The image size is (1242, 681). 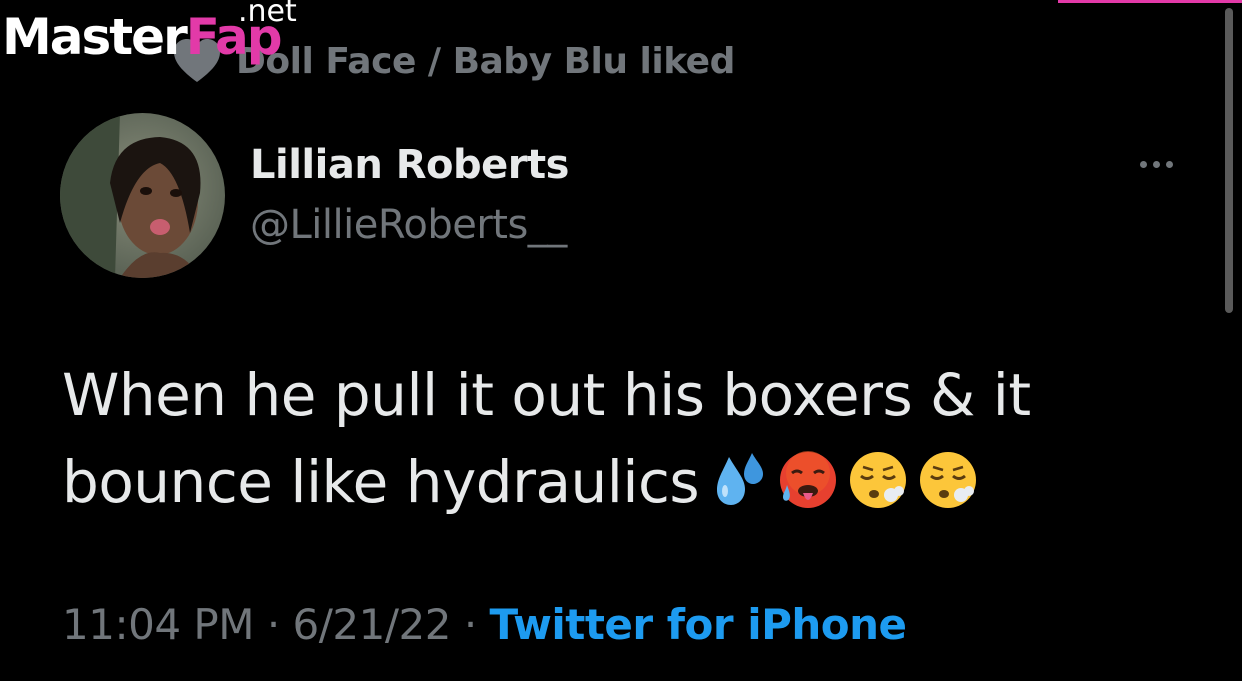 I want to click on tweet-line-2-container: bounce like hydraulics, so click(x=592, y=482).